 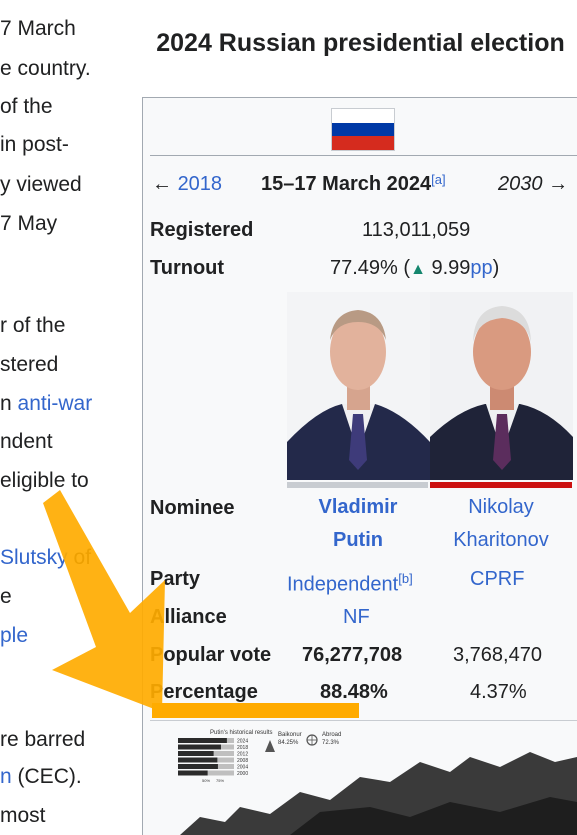 What do you see at coordinates (206, 780) in the screenshot?
I see `history-axis-tick: 50%` at bounding box center [206, 780].